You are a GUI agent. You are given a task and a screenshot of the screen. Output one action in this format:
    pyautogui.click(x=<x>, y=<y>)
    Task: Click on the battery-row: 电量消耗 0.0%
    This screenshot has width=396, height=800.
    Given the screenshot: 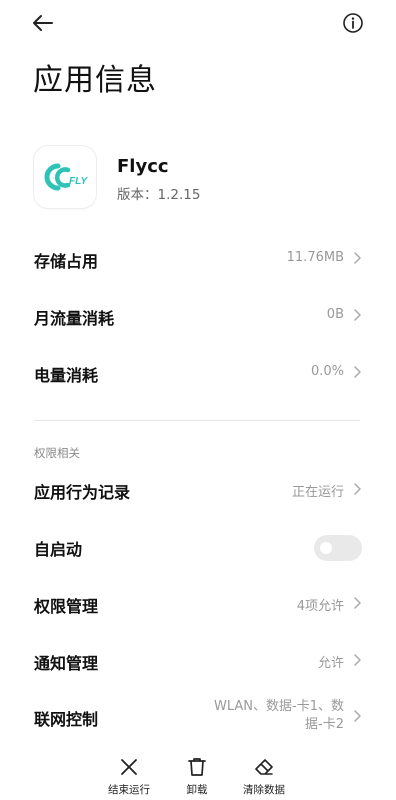 What is the action you would take?
    pyautogui.click(x=198, y=372)
    